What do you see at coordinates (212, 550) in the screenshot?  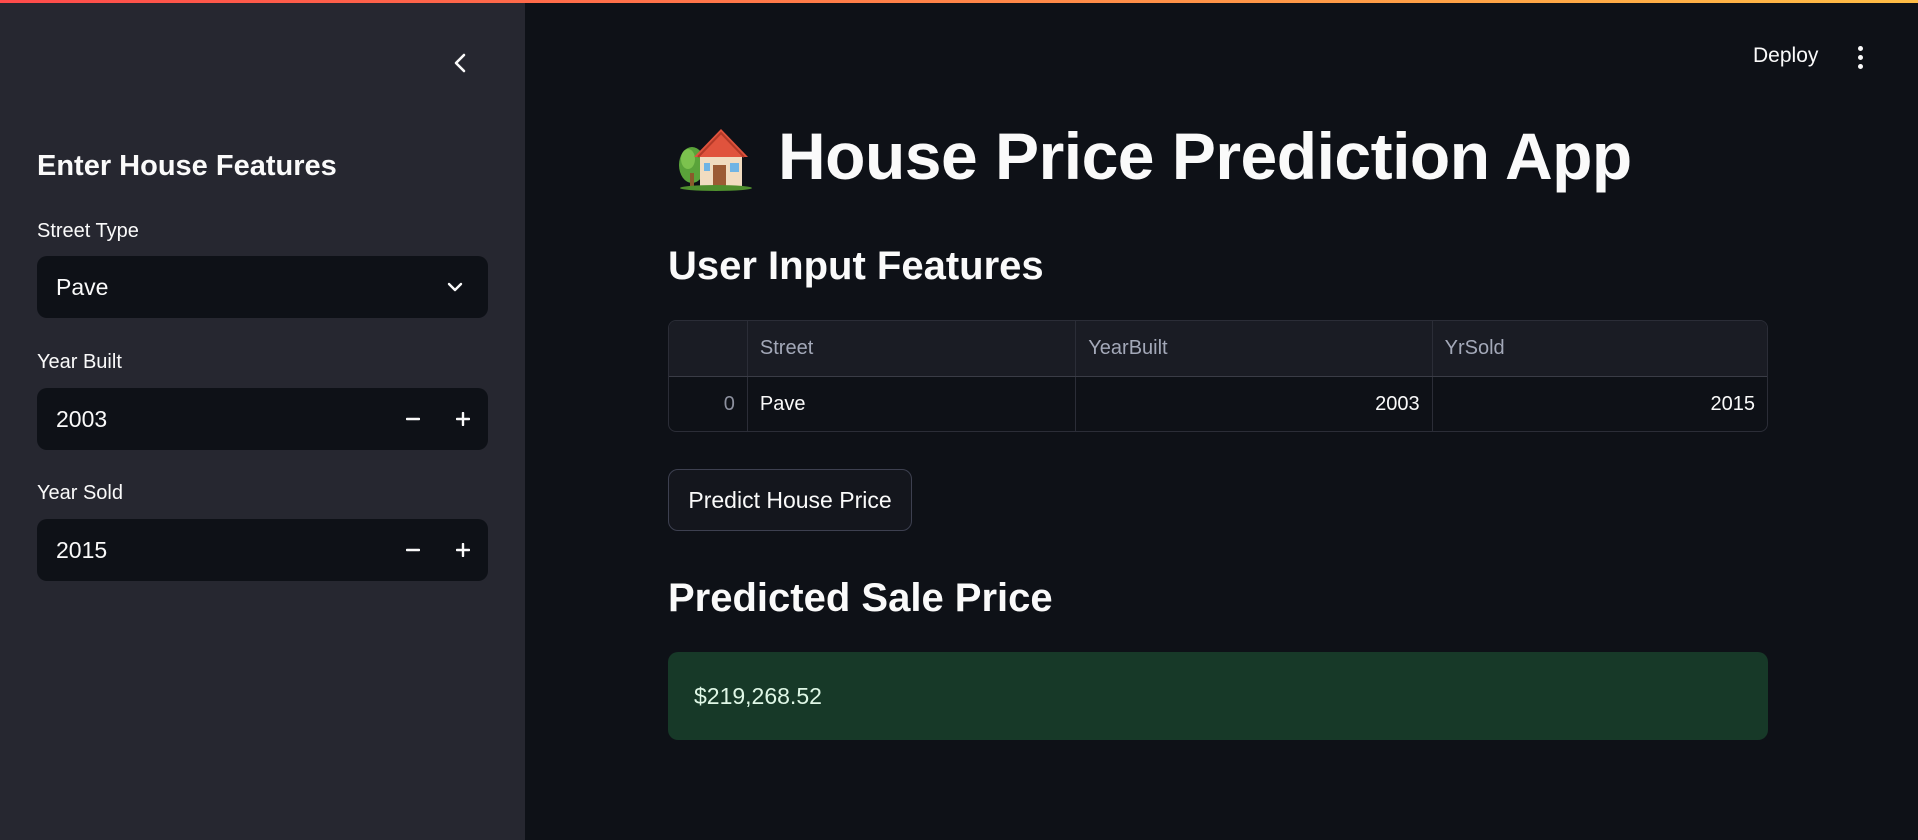 I see `year-sold-value: 2015` at bounding box center [212, 550].